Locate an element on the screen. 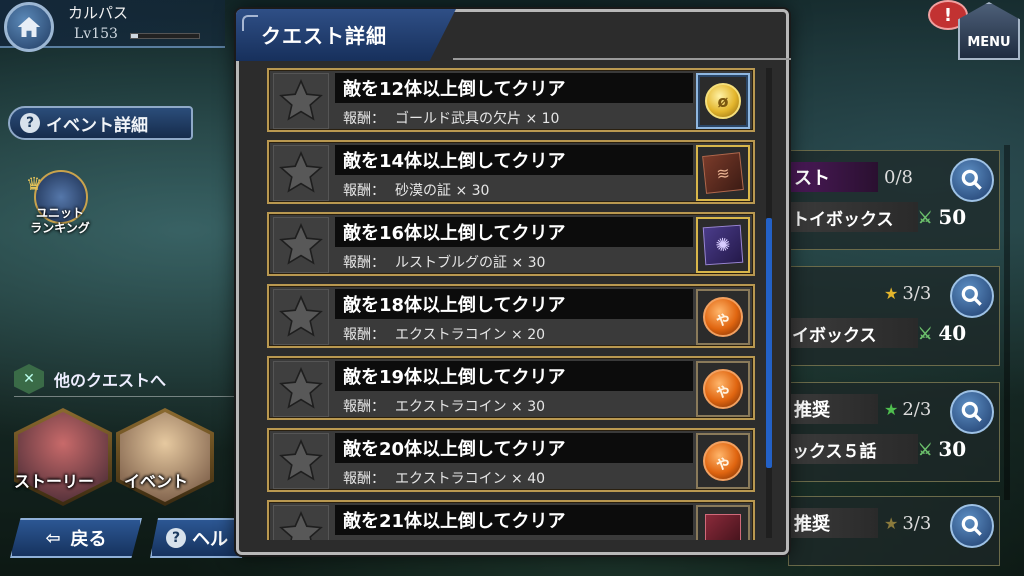  other-quests-label: 他のクエストへ is located at coordinates (110, 380).